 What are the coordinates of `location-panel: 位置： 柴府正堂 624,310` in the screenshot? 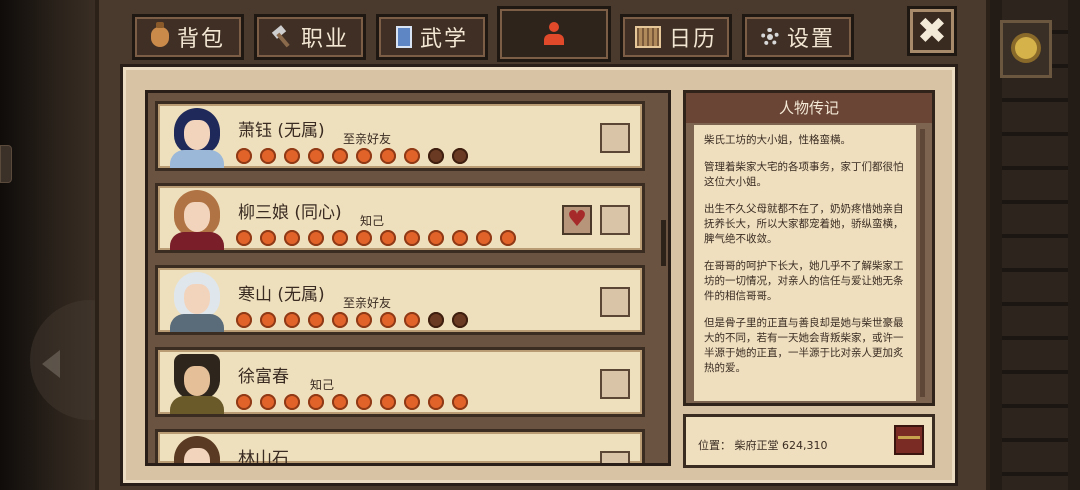 It's located at (809, 441).